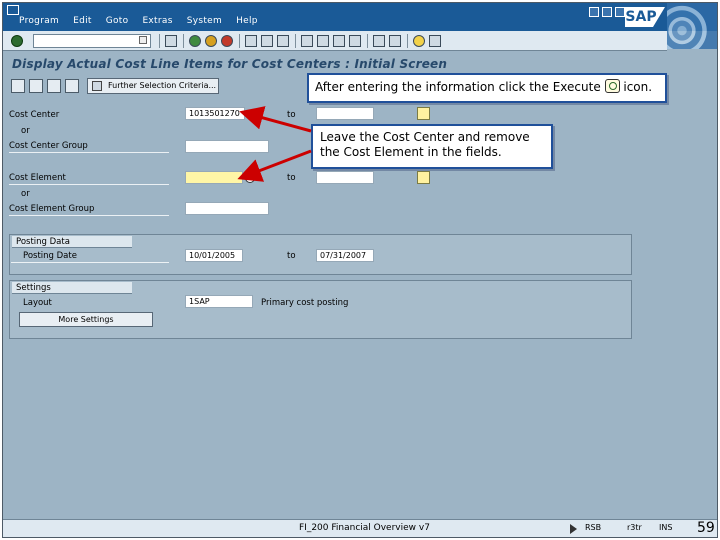 This screenshot has width=720, height=540. What do you see at coordinates (435, 41) in the screenshot?
I see `layout-menu-icon` at bounding box center [435, 41].